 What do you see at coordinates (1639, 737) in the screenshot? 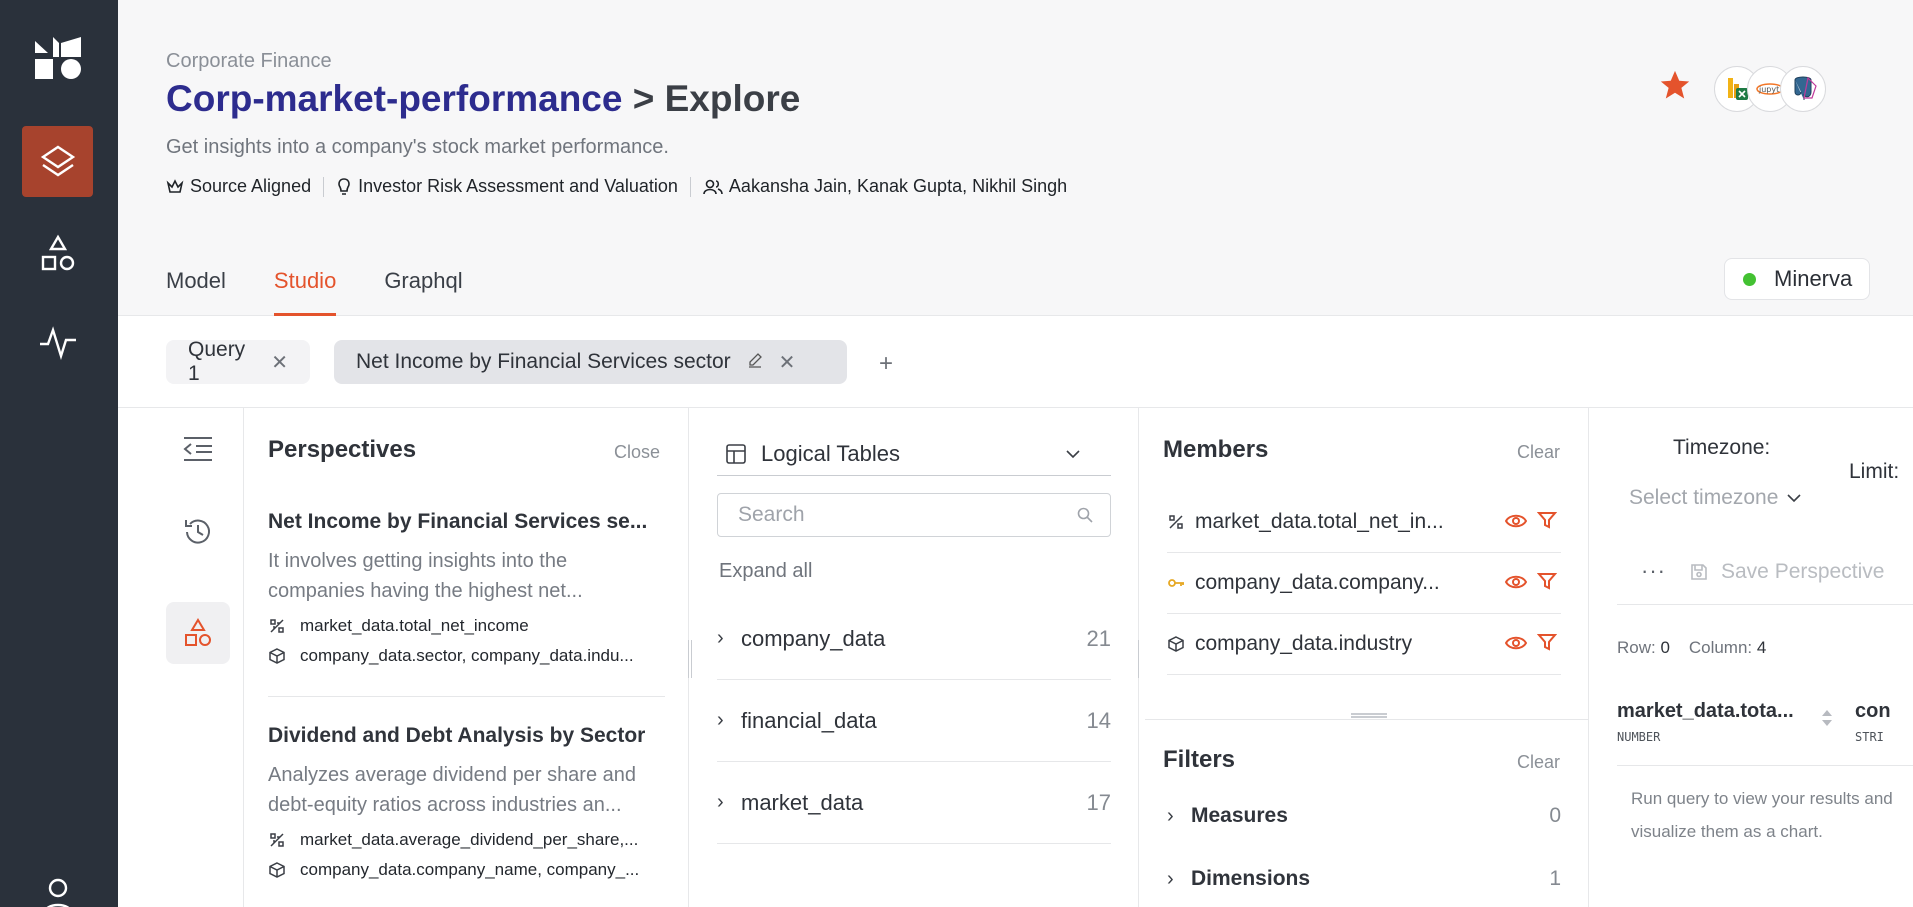
I see `result-column-type: NUMBER` at bounding box center [1639, 737].